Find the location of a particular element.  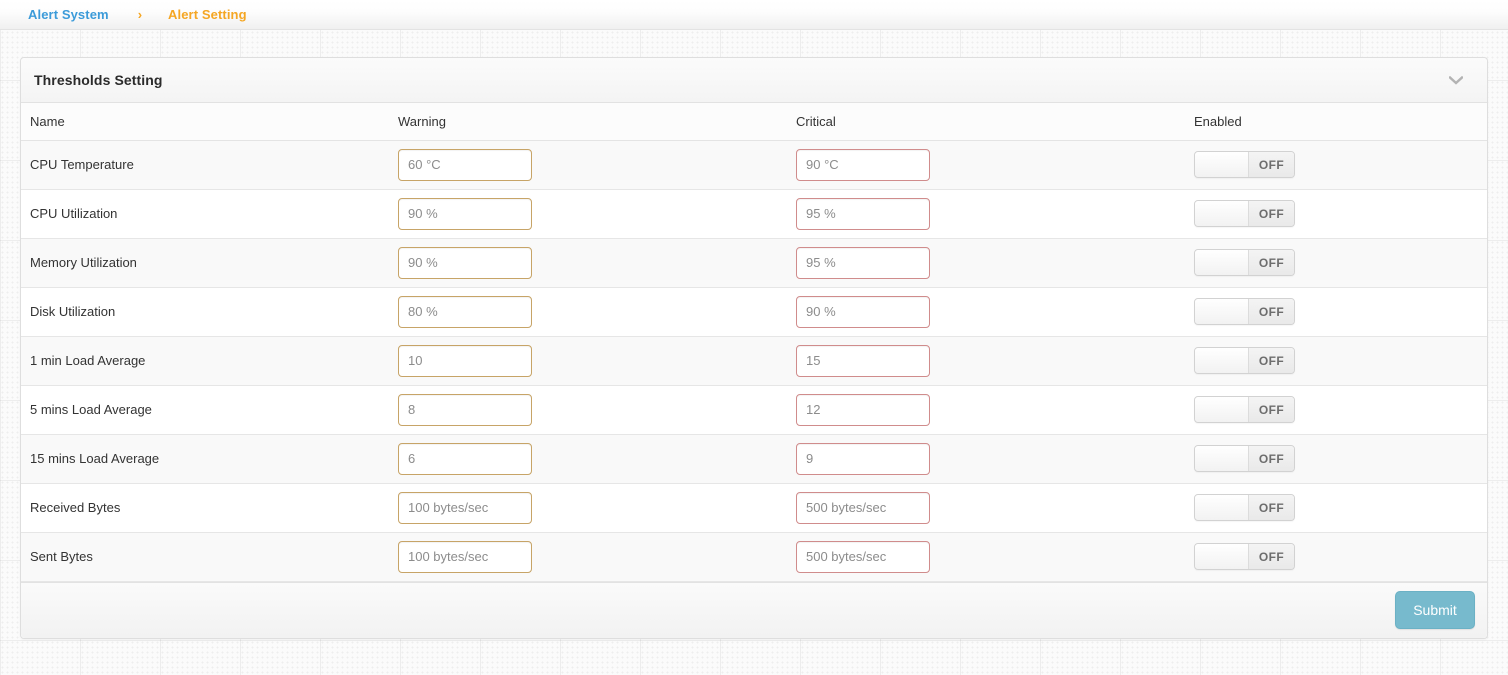

table-row: 1 min Load Average OFF is located at coordinates (754, 361).